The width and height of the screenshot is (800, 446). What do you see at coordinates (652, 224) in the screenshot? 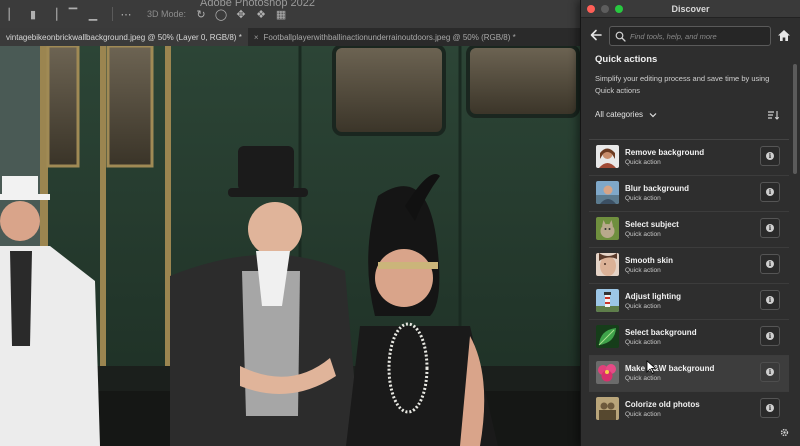
I see `quick-action-name: Select subject` at bounding box center [652, 224].